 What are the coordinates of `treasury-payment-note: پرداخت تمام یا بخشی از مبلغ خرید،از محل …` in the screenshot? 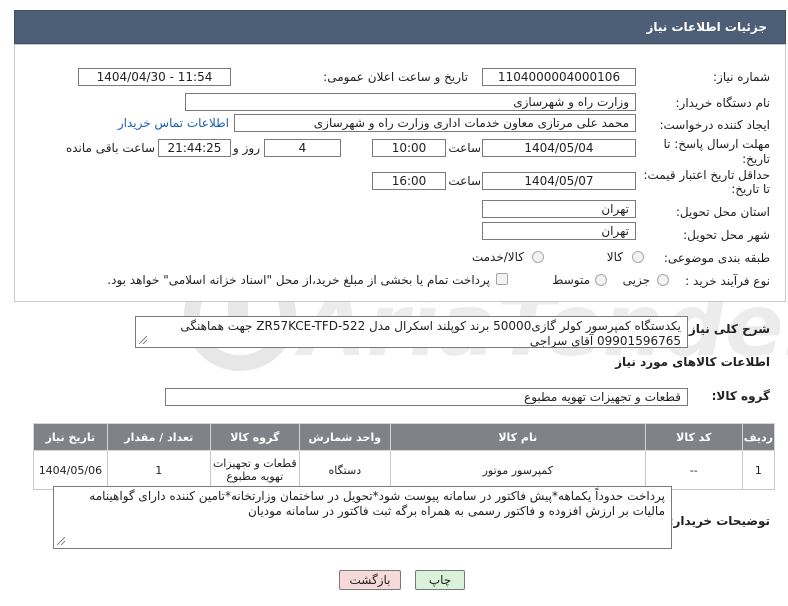 It's located at (298, 280).